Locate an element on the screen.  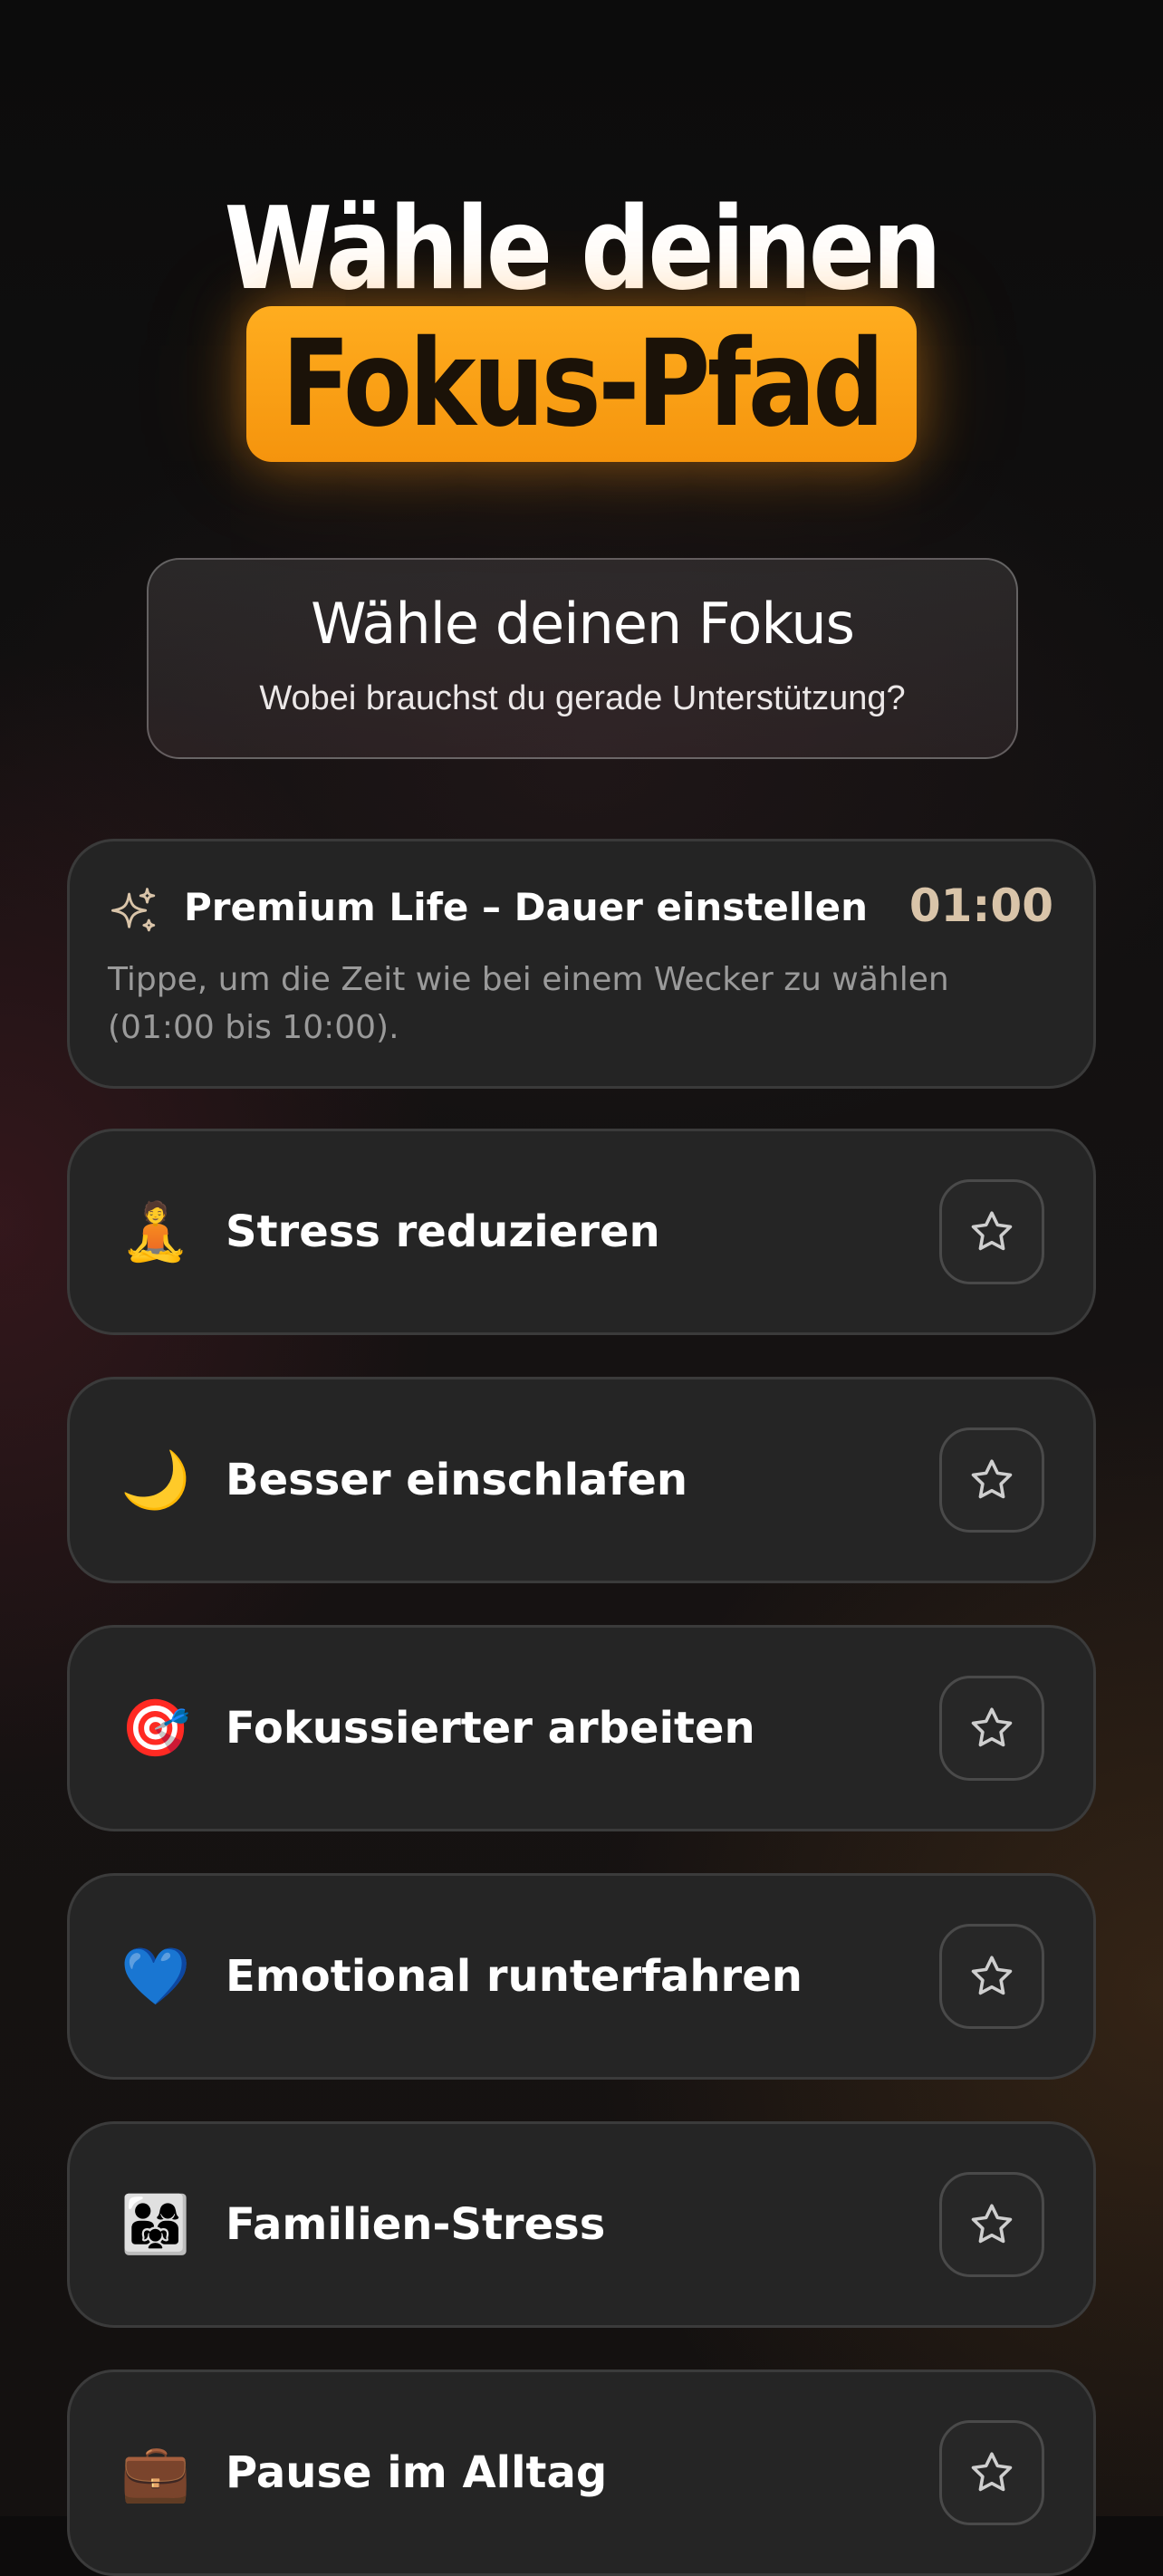
focus-option-sleep: 🌙 Besser einschlafen is located at coordinates (581, 1480).